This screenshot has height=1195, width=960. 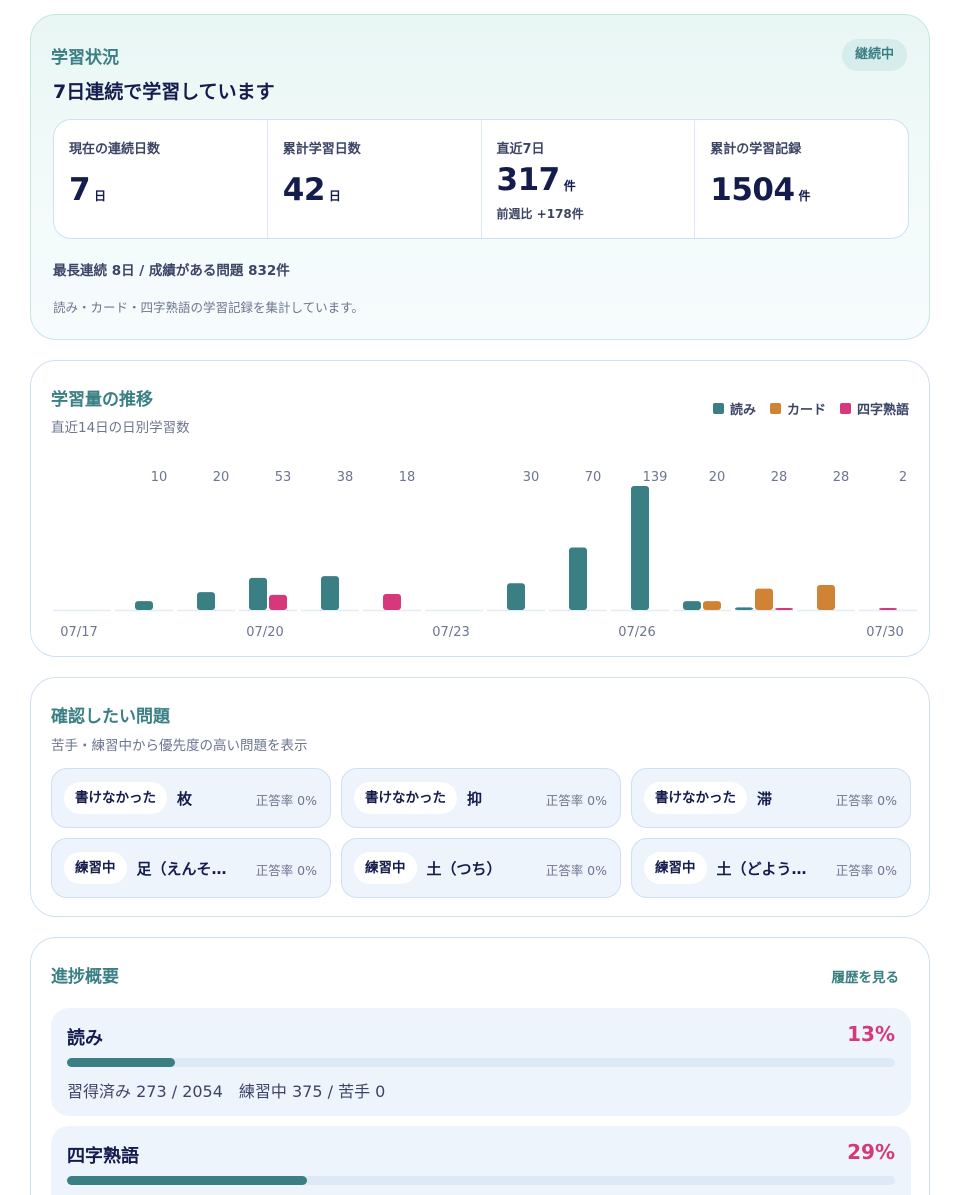 I want to click on progress-row-yojijukugo: 四字熟語 29%, so click(x=481, y=1160).